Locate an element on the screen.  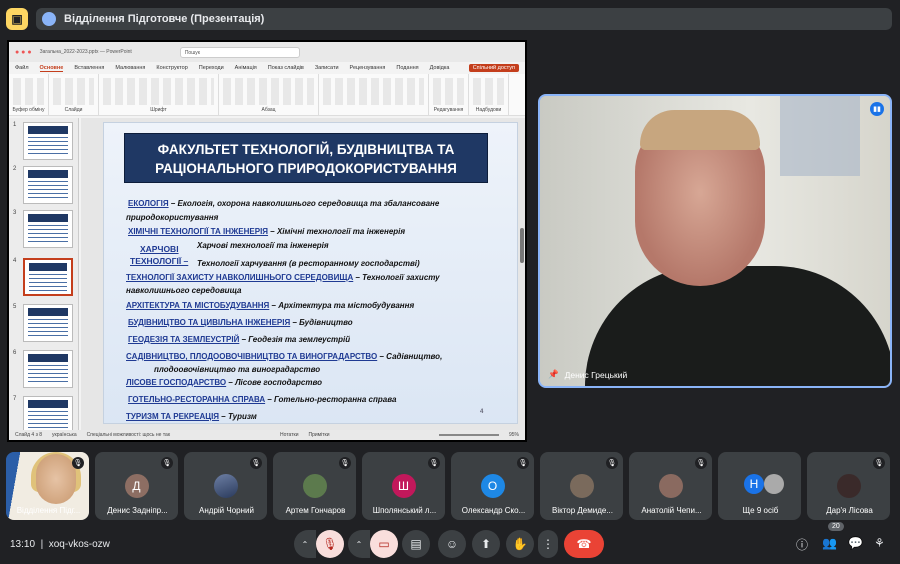
menu-design: Конструктор is located at coordinates (171, 68).